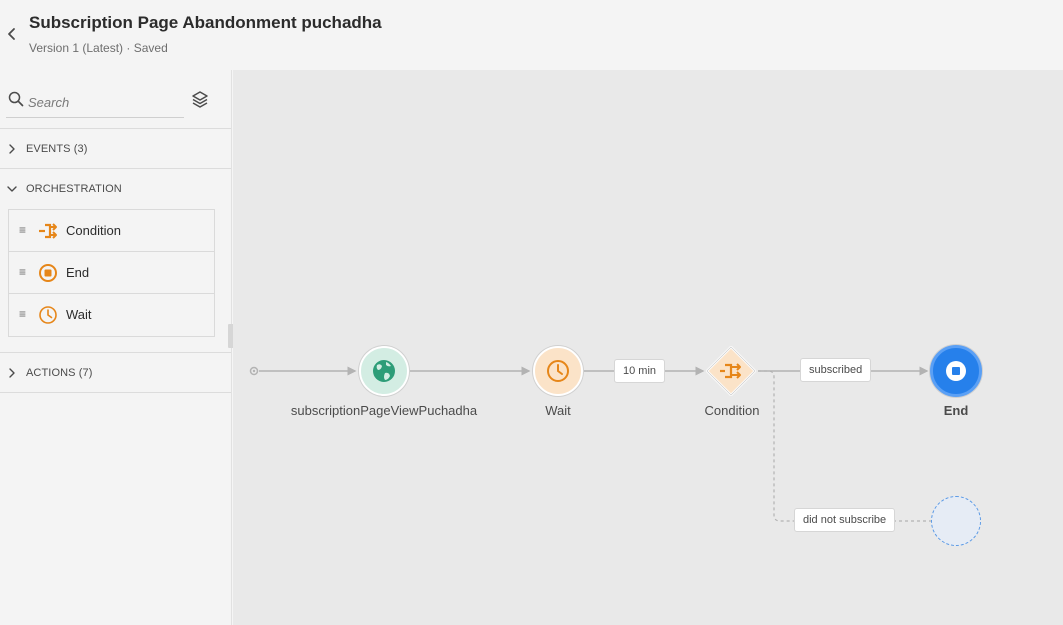  Describe the element at coordinates (79, 314) in the screenshot. I see `orchestration-item-label: Wait` at that location.